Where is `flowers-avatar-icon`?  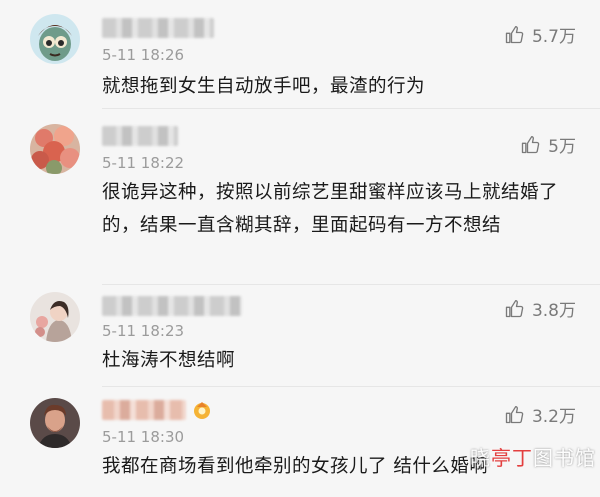
flowers-avatar-icon is located at coordinates (55, 149).